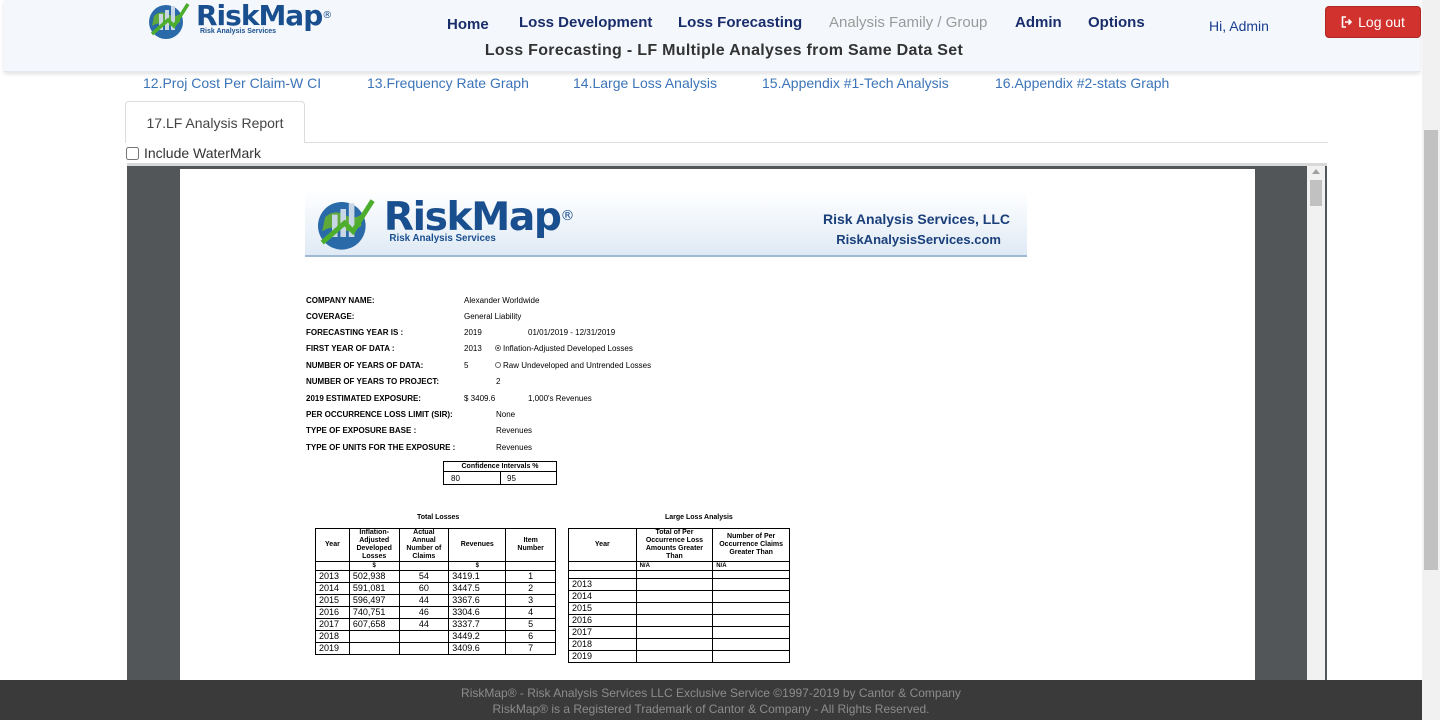  What do you see at coordinates (448, 83) in the screenshot?
I see `tab-frequency-rate-graph: 13.Frequency Rate Graph` at bounding box center [448, 83].